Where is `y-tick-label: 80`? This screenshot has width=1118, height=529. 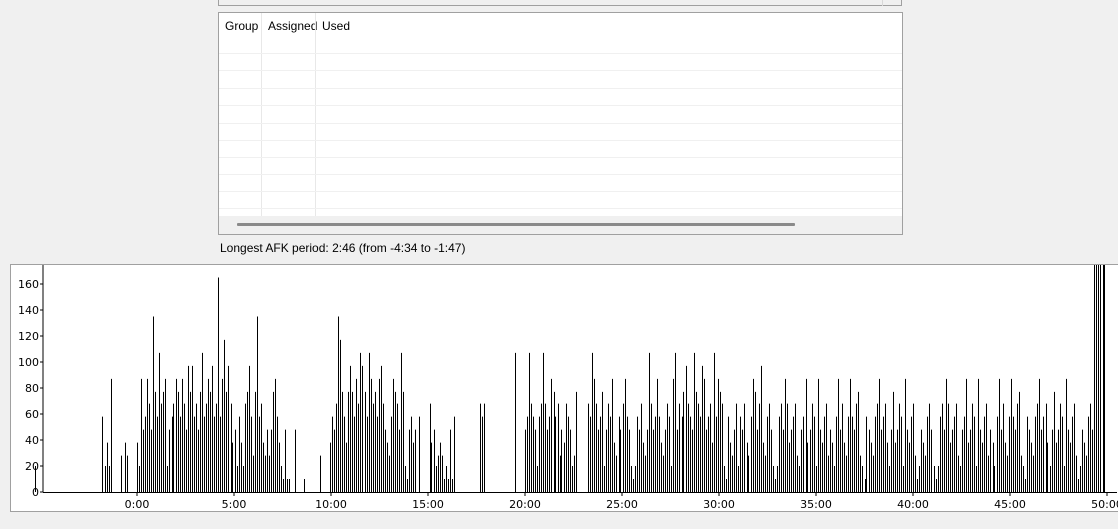 y-tick-label: 80 is located at coordinates (32, 388).